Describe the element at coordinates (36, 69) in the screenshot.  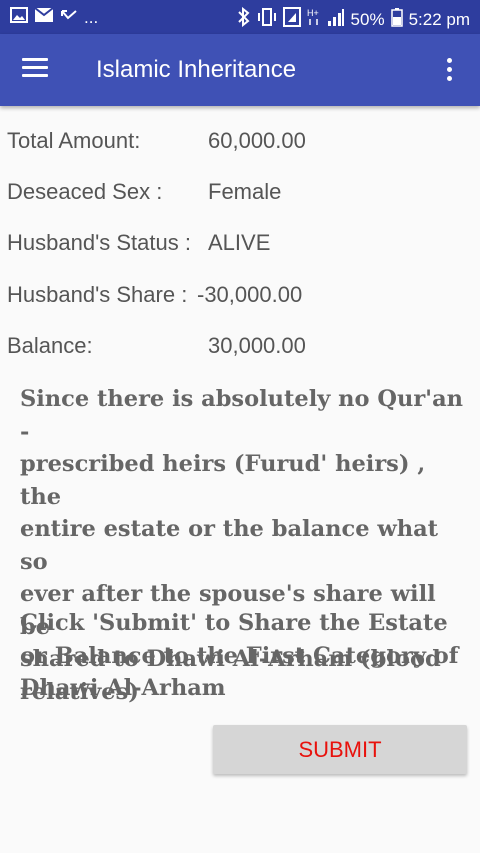
I see `menu-icon` at that location.